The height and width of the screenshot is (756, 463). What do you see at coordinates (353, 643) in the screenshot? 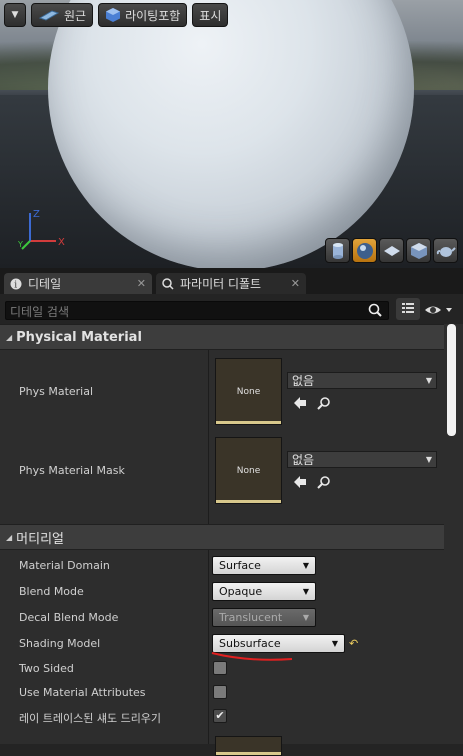
I see `reset-to-default-icon: ↶` at bounding box center [353, 643].